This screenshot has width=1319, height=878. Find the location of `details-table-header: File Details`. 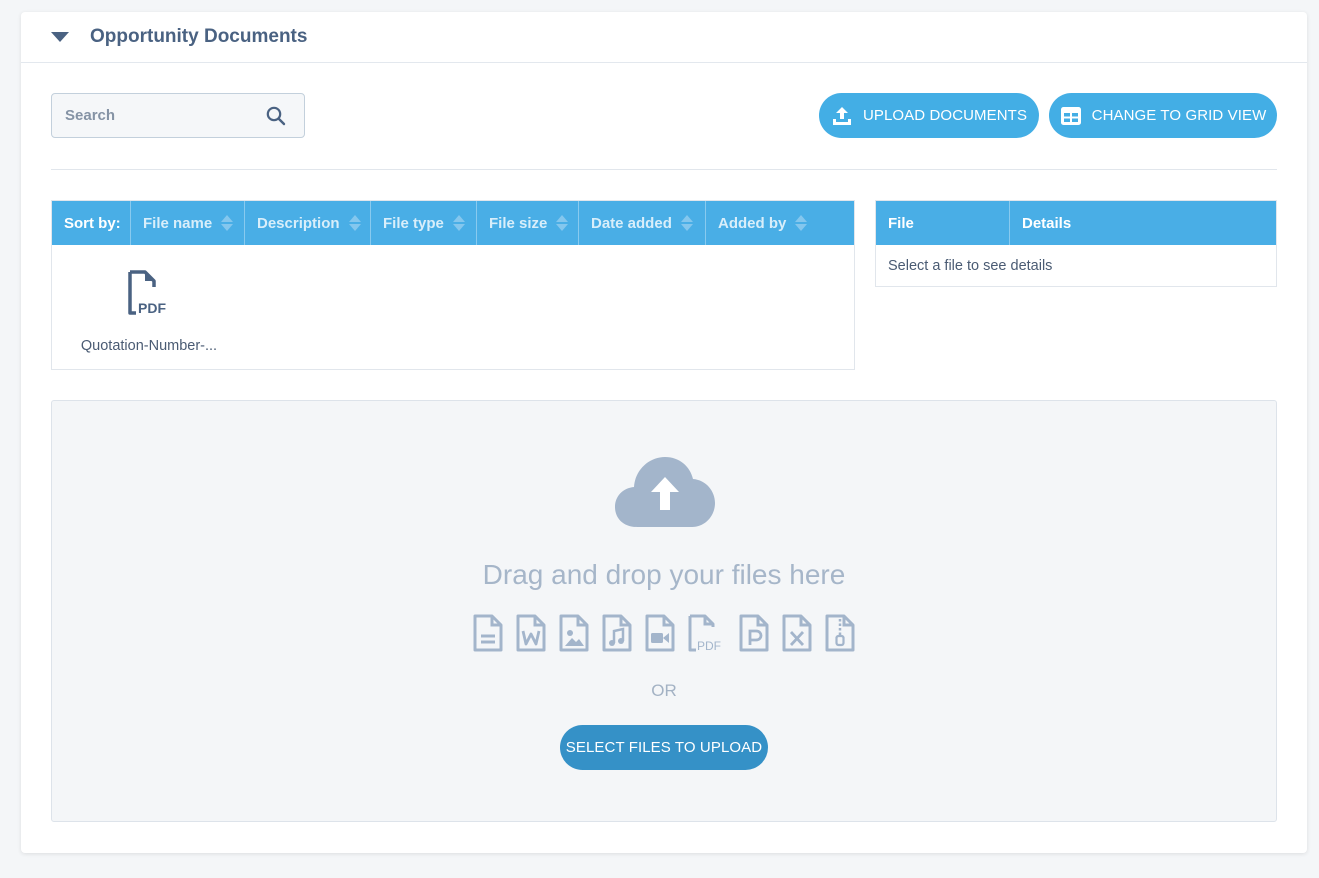

details-table-header: File Details is located at coordinates (1076, 223).